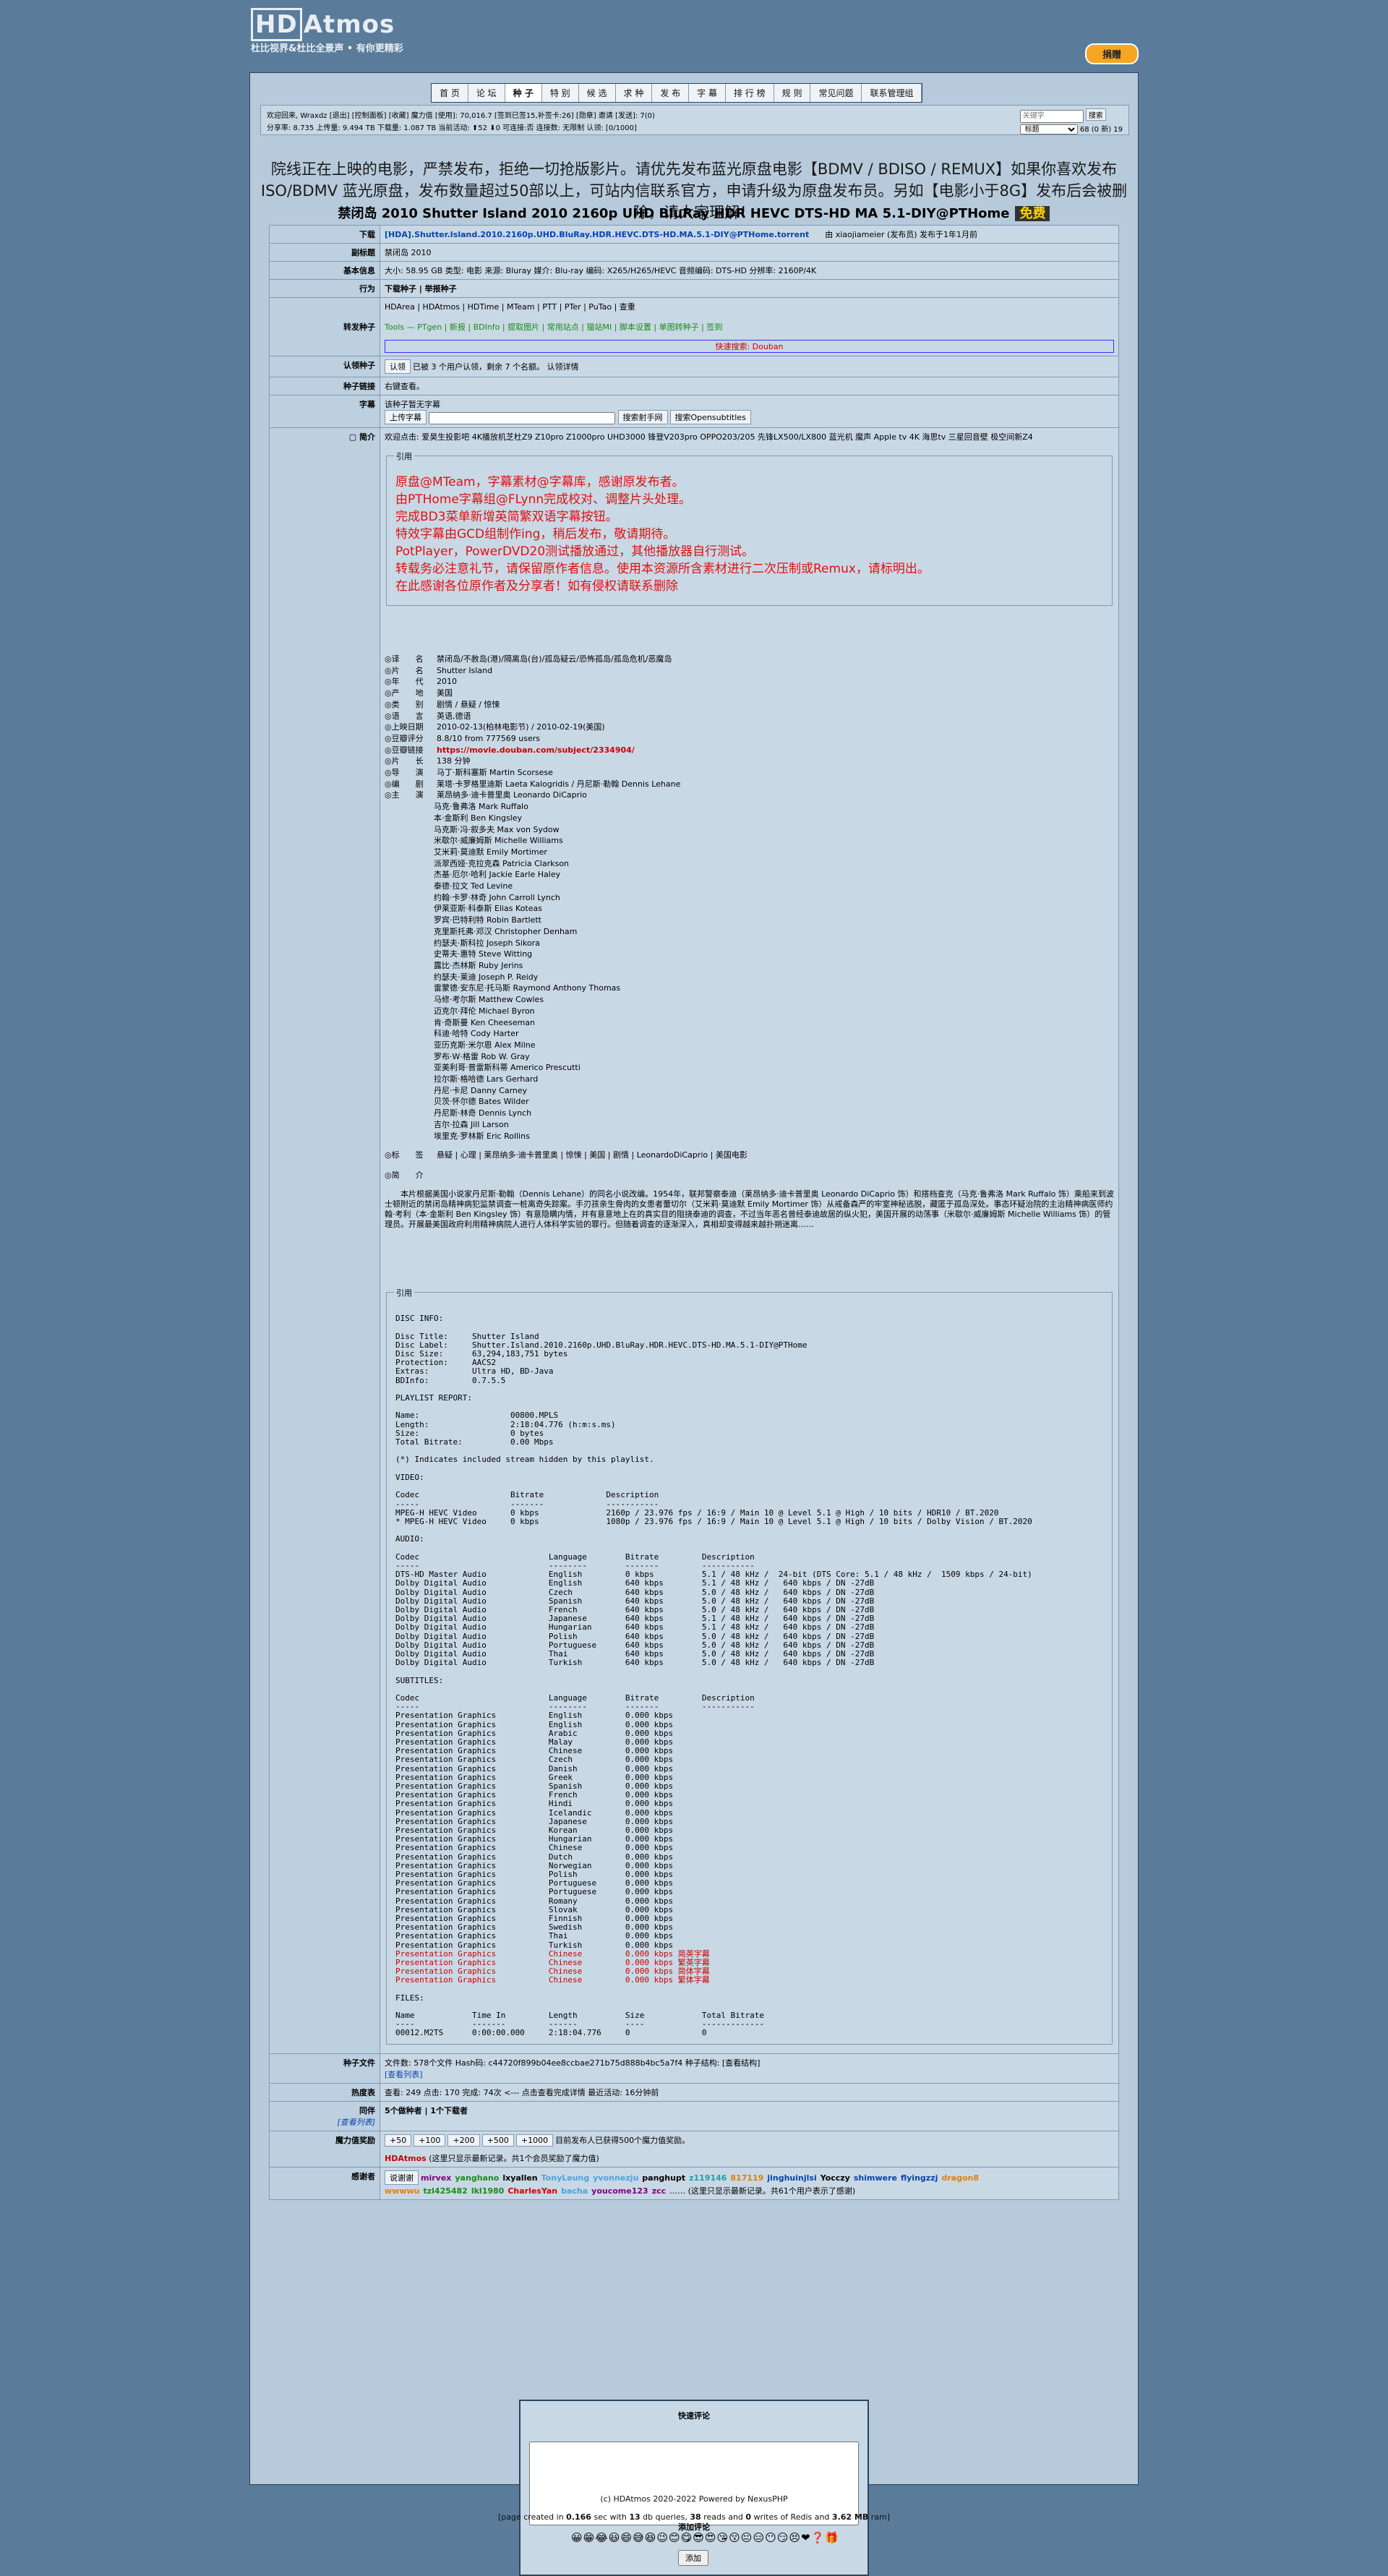  I want to click on row-claim: 认领种子 认领 已被 3 个用户认领，剩余 7 个名额。 认领详情, so click(694, 366).